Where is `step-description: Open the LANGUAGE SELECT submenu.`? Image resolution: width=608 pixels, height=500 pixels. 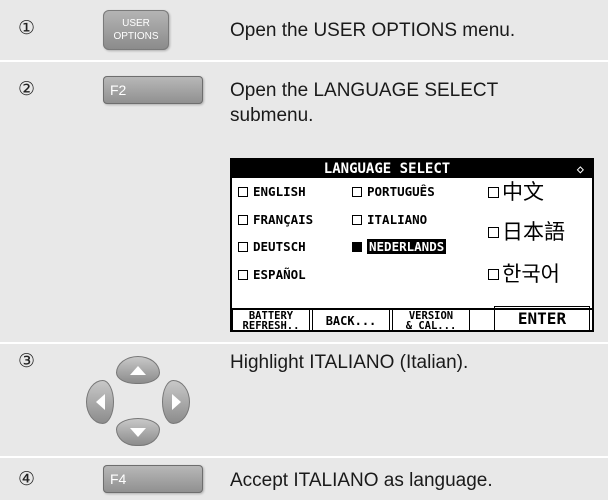 step-description: Open the LANGUAGE SELECT submenu. is located at coordinates (364, 103).